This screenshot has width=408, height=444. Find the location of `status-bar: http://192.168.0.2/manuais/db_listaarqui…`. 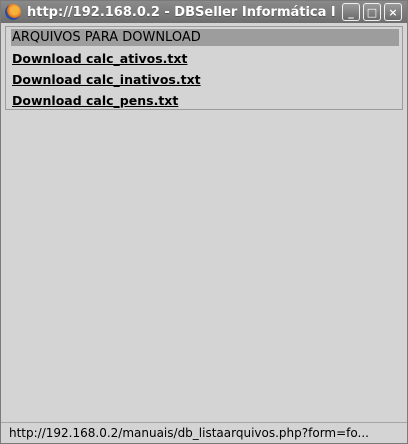

status-bar: http://192.168.0.2/manuais/db_listaarqui… is located at coordinates (204, 432).